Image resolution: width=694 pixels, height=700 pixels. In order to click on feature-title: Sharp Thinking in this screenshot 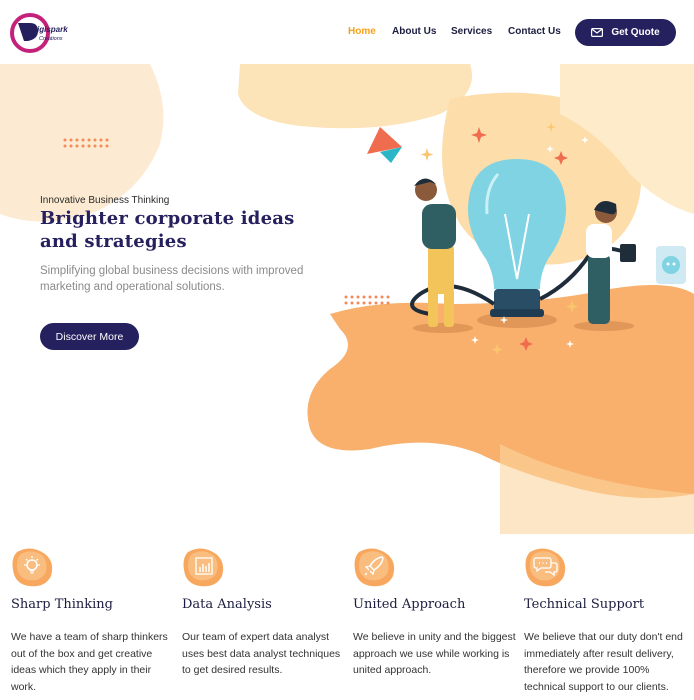, I will do `click(62, 604)`.